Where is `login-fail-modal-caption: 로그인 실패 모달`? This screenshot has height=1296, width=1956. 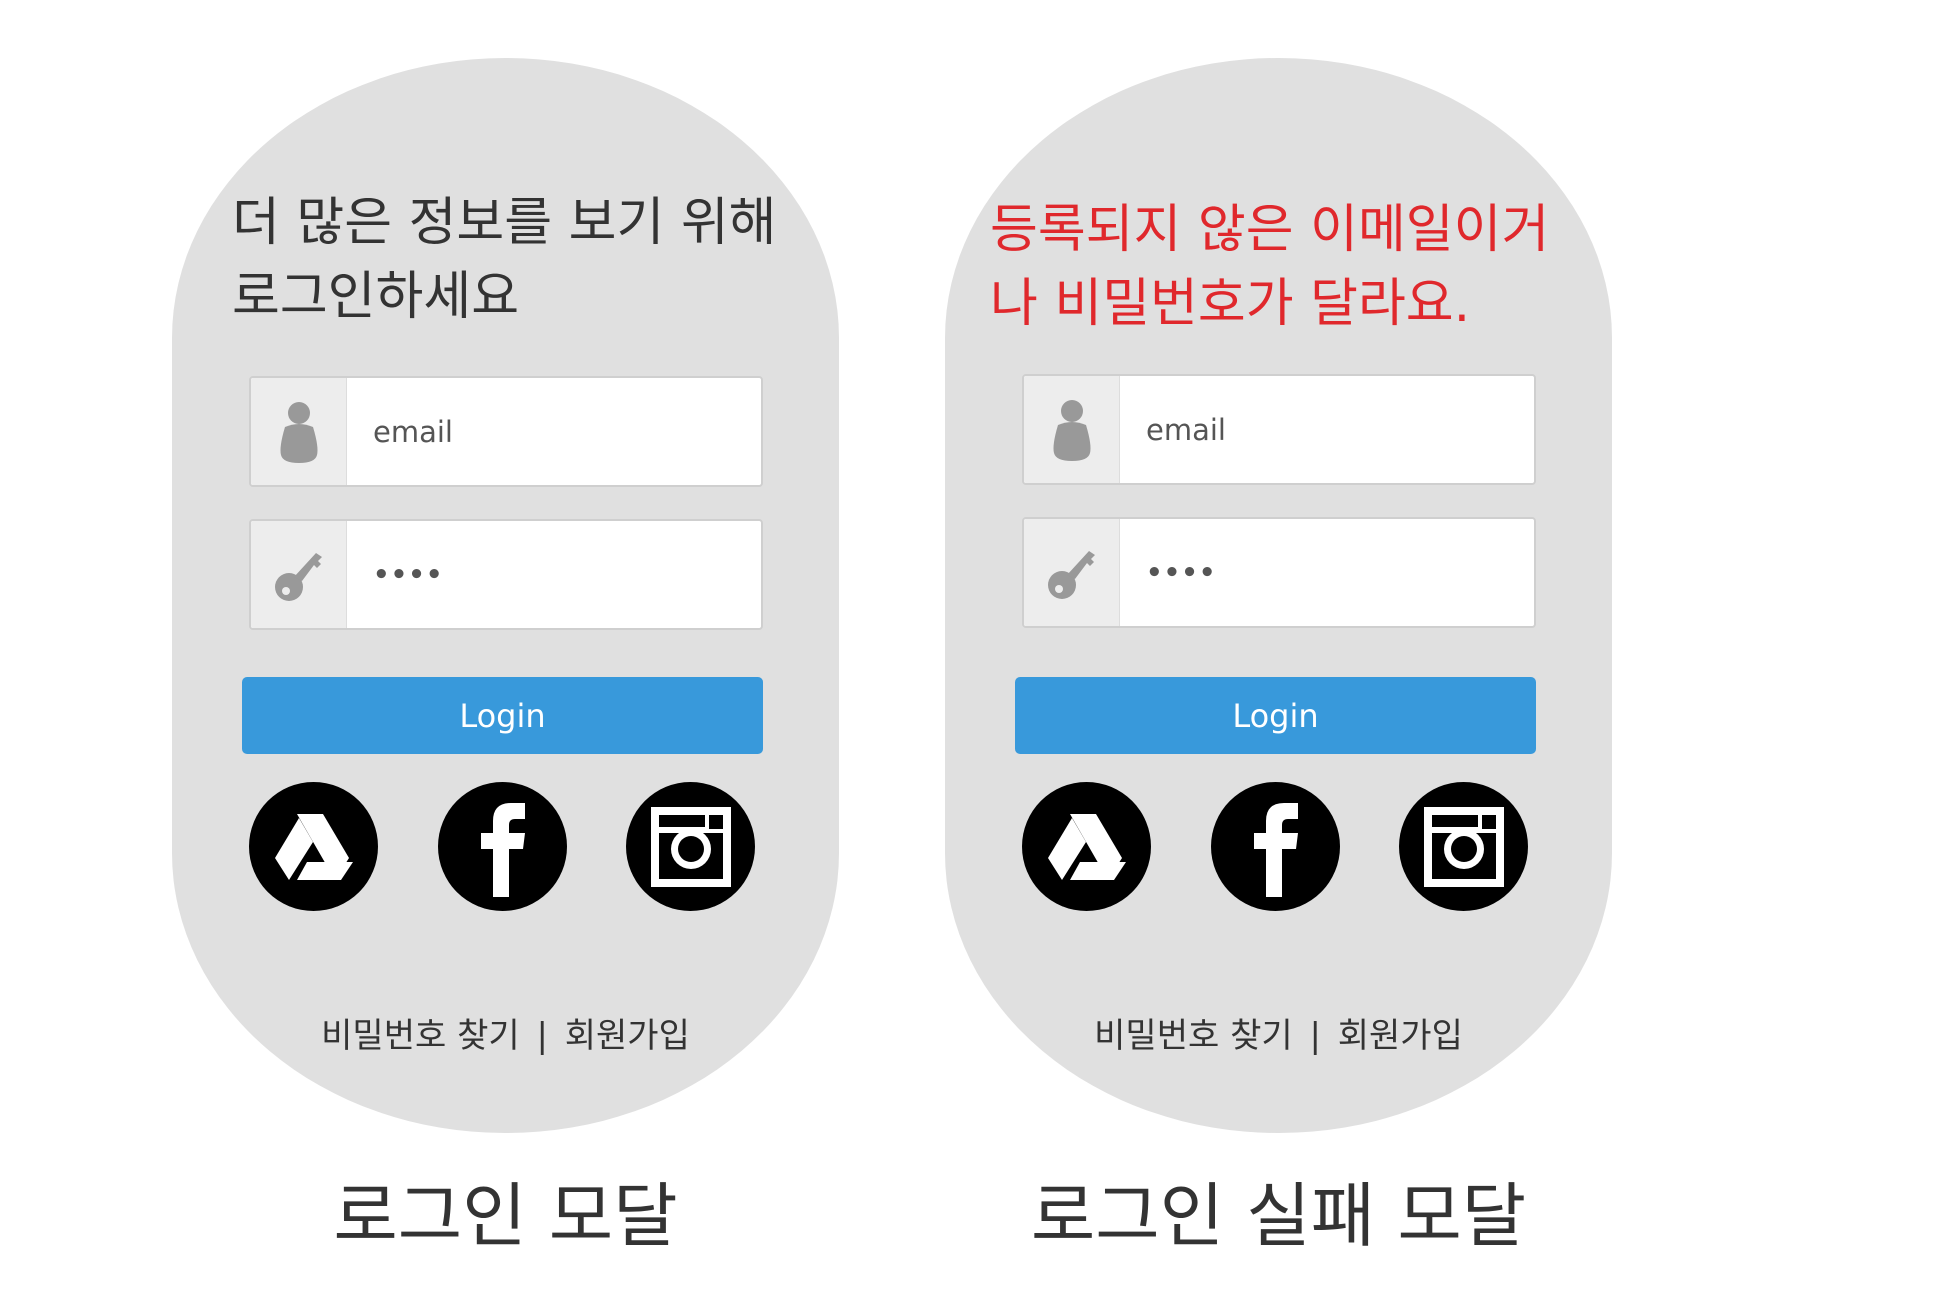 login-fail-modal-caption: 로그인 실패 모달 is located at coordinates (1278, 1216).